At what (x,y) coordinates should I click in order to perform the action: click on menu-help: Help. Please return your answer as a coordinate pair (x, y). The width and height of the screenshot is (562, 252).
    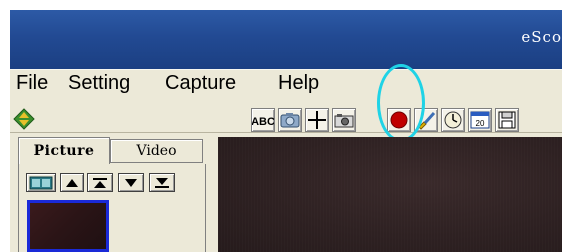
    Looking at the image, I should click on (298, 83).